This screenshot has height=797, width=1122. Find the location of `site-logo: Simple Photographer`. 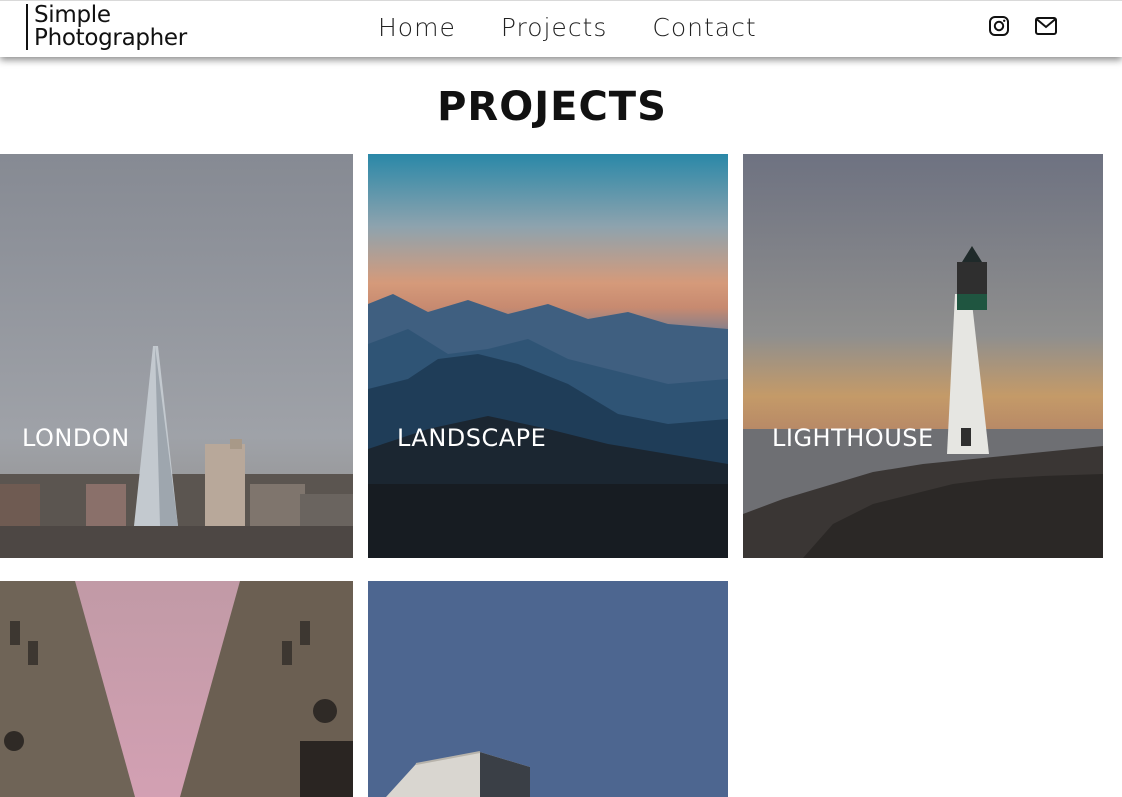

site-logo: Simple Photographer is located at coordinates (106, 27).